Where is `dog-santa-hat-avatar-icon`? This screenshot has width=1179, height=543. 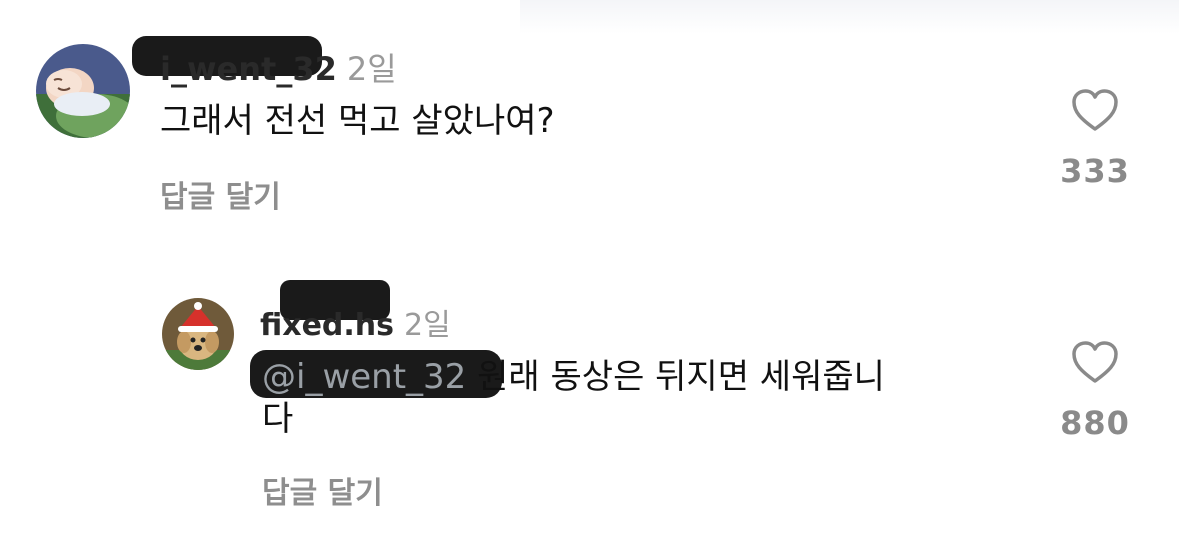 dog-santa-hat-avatar-icon is located at coordinates (198, 334).